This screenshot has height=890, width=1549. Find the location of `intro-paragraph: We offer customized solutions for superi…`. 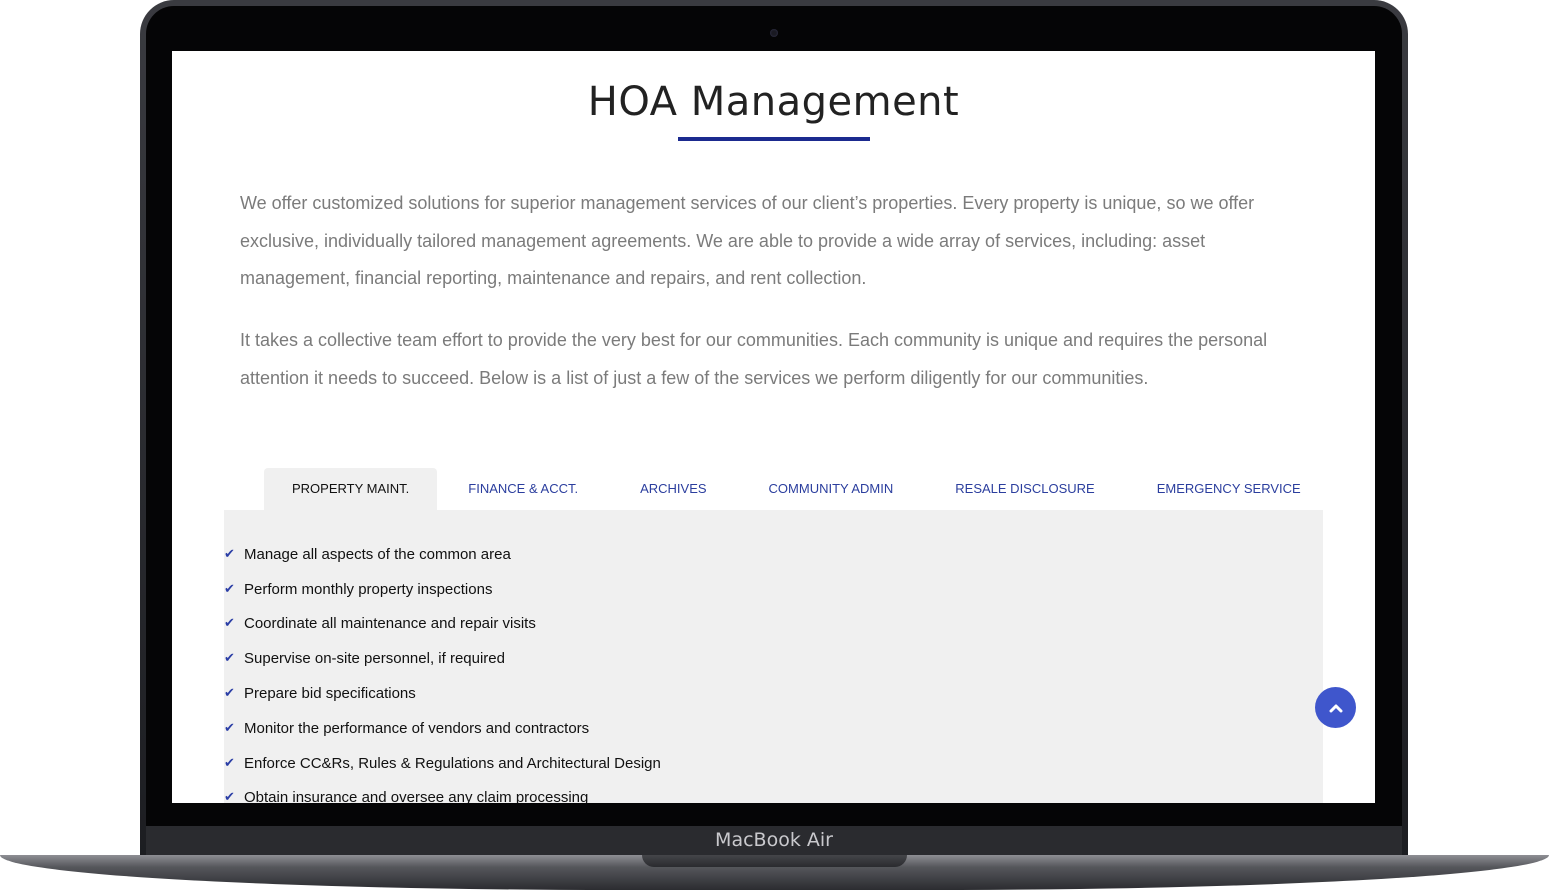

intro-paragraph: We offer customized solutions for superi… is located at coordinates (747, 240).